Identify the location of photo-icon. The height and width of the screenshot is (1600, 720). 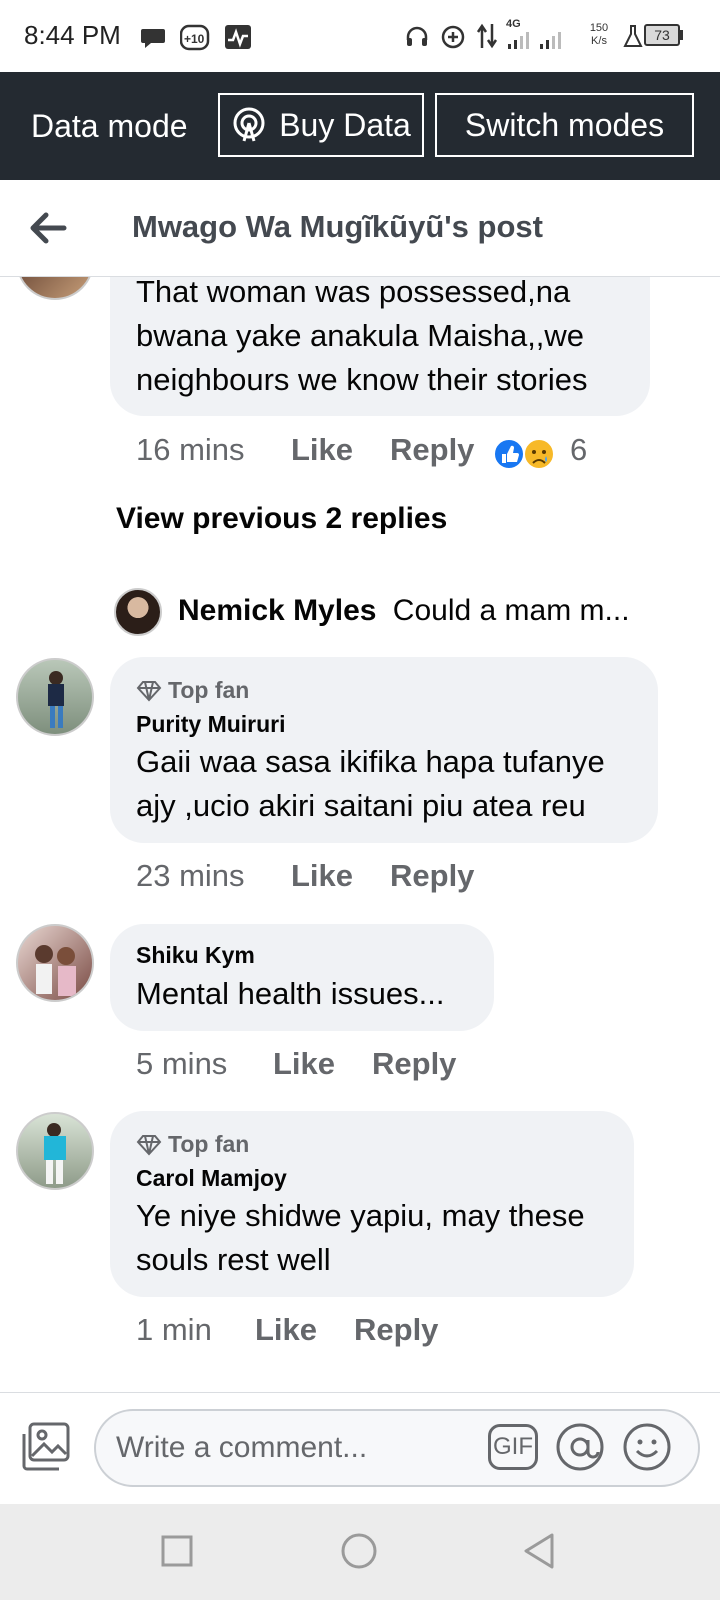
(46, 1446).